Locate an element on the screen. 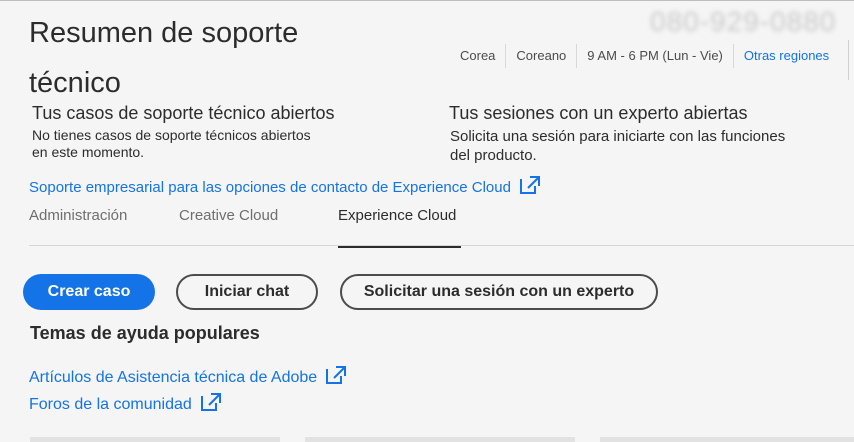 The width and height of the screenshot is (854, 442). help-link-row: Artículos de Asistencia técnica de Adobe is located at coordinates (188, 376).